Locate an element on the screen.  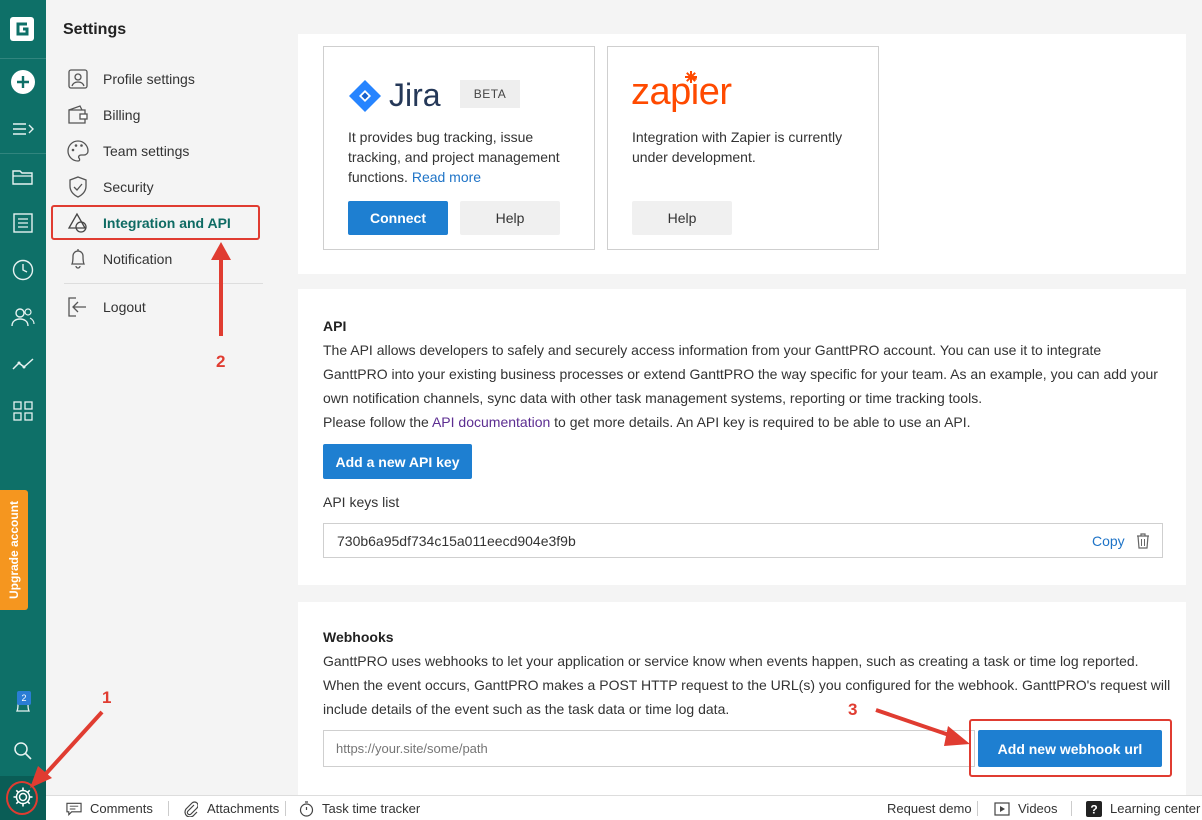
zapier-asterisk-icon is located at coordinates (691, 77).